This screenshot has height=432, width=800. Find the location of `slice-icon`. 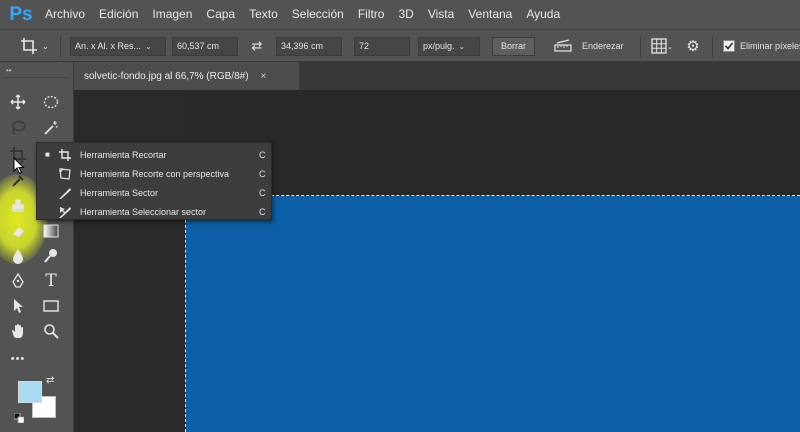

slice-icon is located at coordinates (65, 193).